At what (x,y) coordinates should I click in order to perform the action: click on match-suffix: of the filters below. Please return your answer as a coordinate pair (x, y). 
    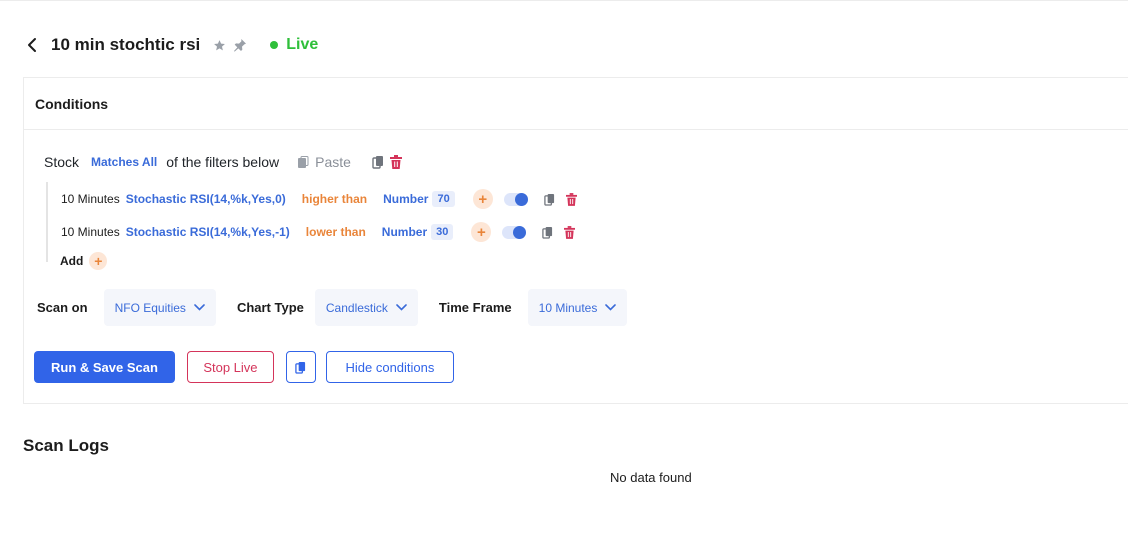
    Looking at the image, I should click on (223, 162).